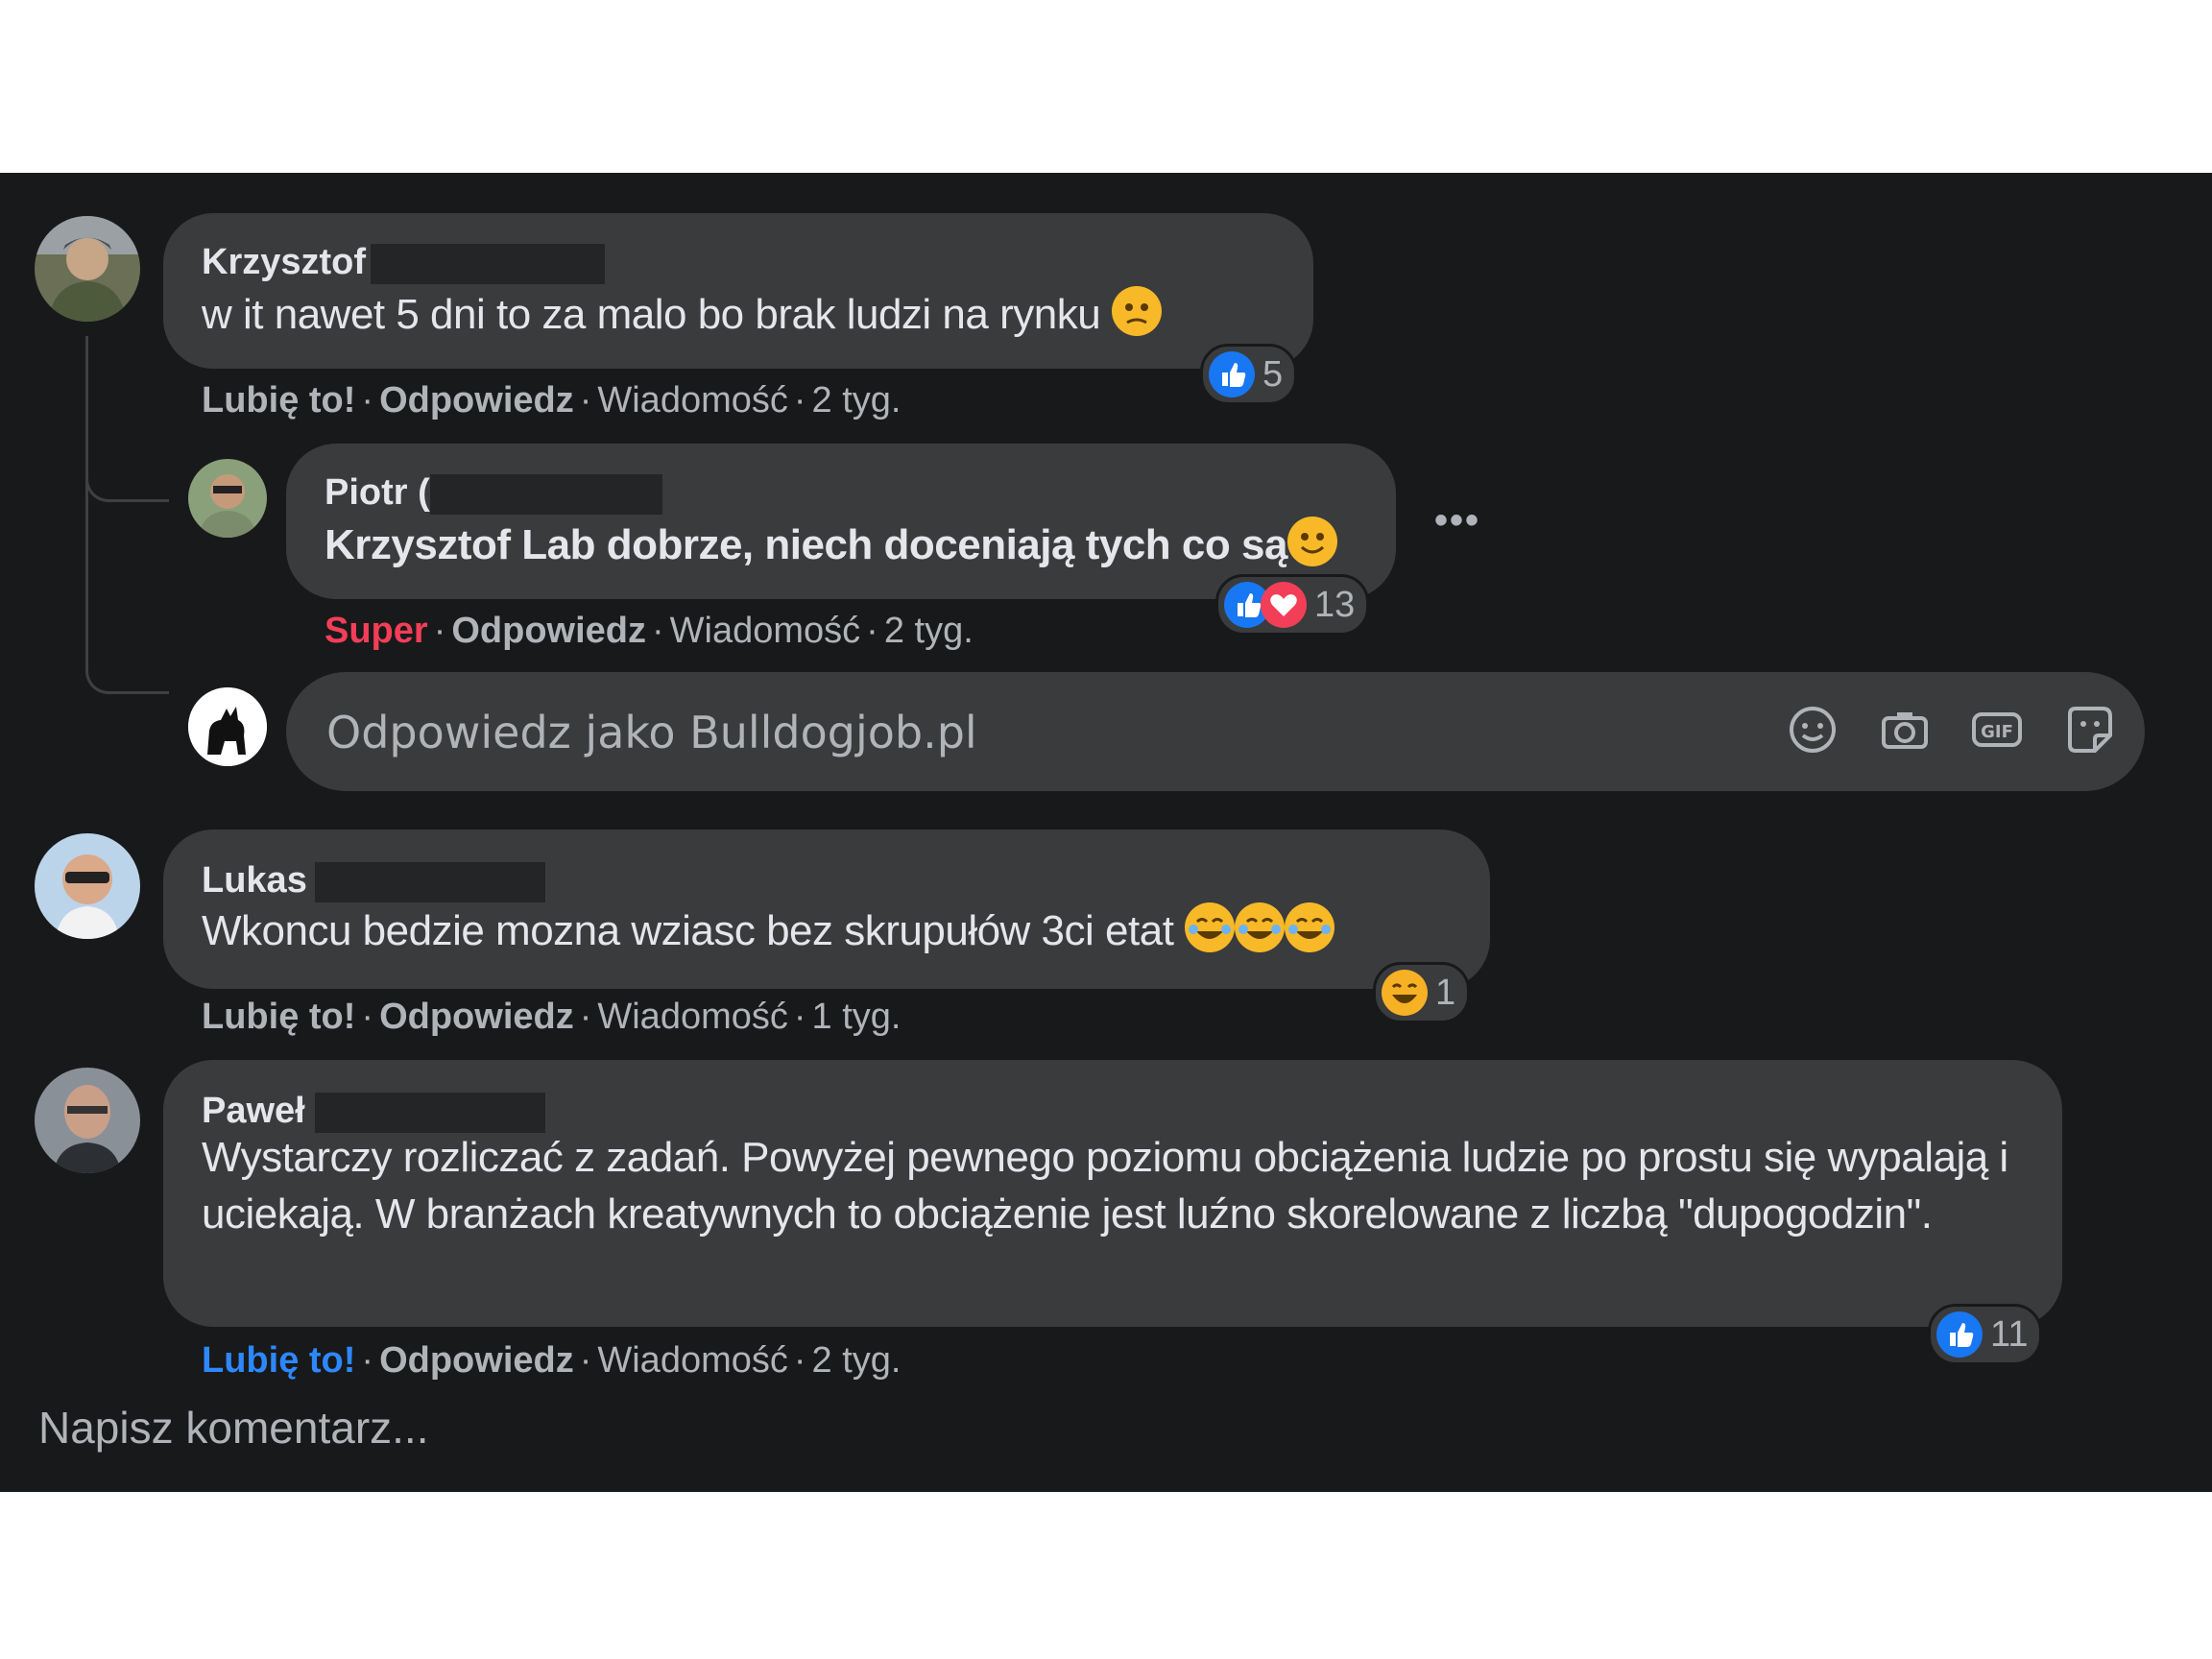  What do you see at coordinates (86, 499) in the screenshot?
I see `thread-line` at bounding box center [86, 499].